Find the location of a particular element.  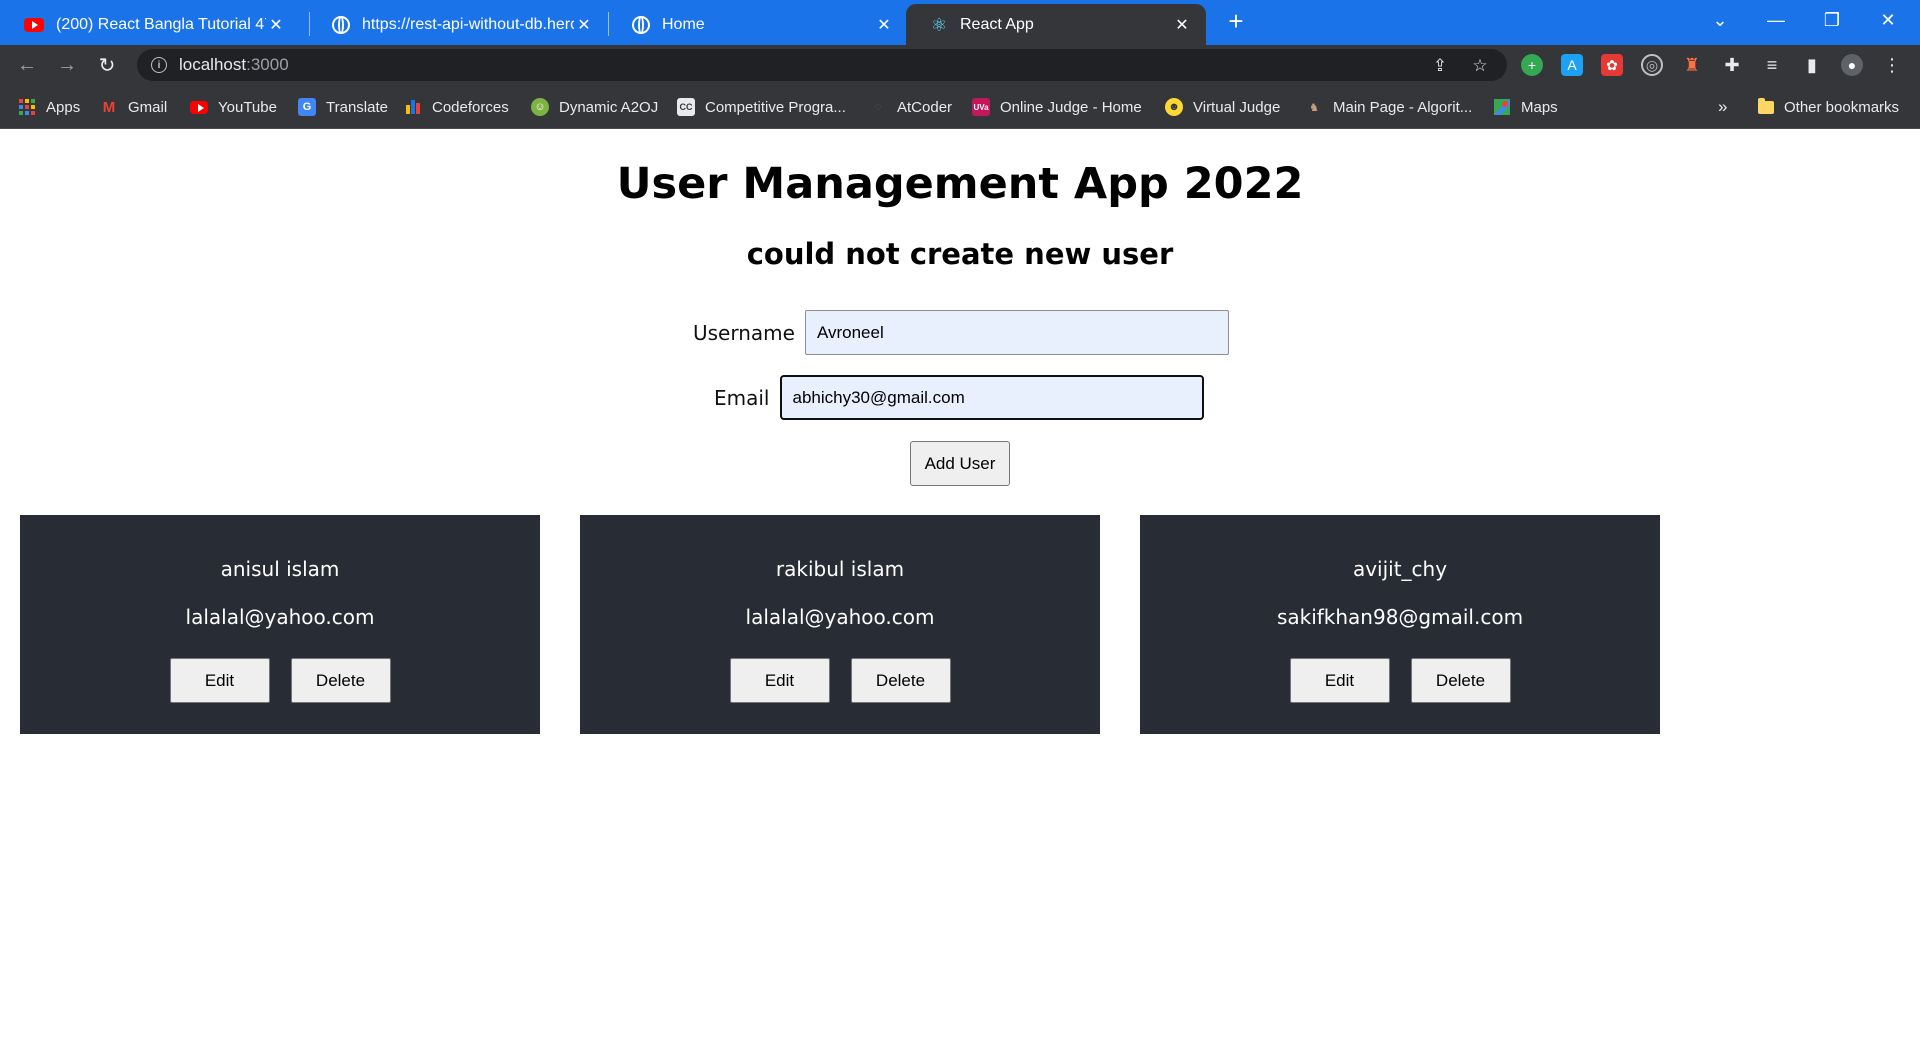

tab-youtube: (200) React Bangla Tutorial 47 : h ✕ is located at coordinates (150, 24).